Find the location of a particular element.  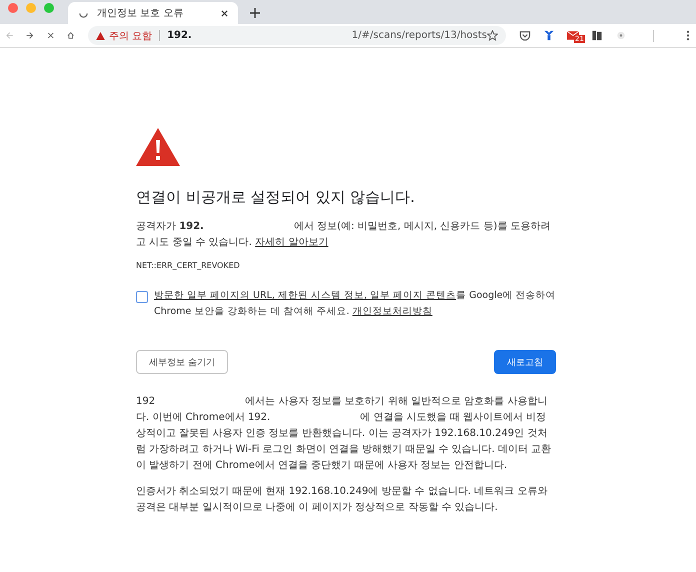

learn-more-link: 자세히 알아보기 is located at coordinates (291, 242).